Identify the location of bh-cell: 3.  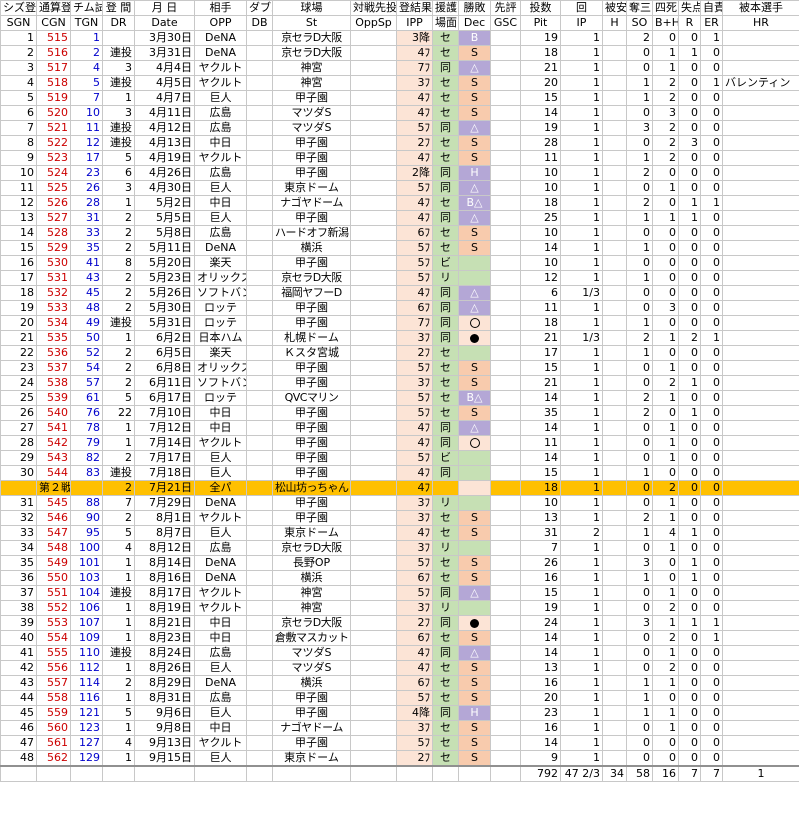
(665, 308).